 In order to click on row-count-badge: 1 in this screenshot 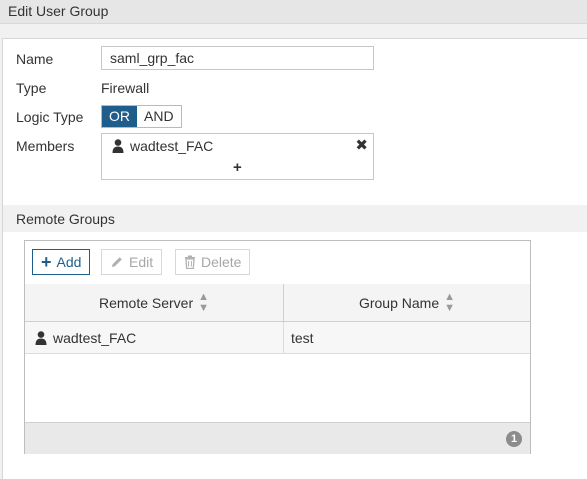, I will do `click(514, 439)`.